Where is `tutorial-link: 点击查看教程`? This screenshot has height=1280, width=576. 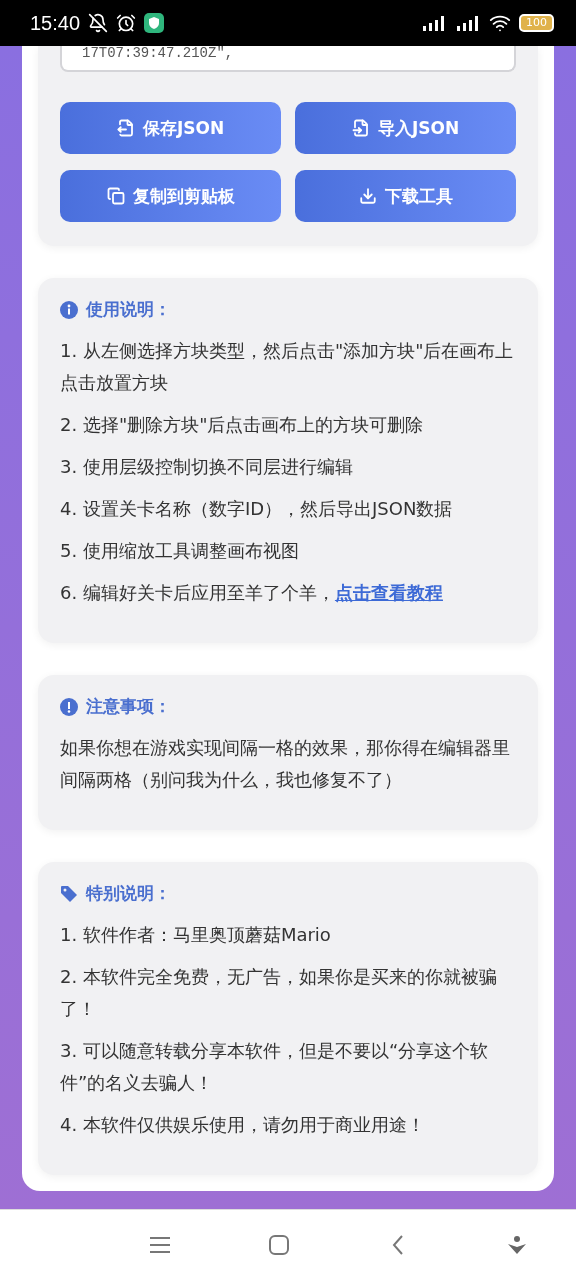
tutorial-link: 点击查看教程 is located at coordinates (388, 592).